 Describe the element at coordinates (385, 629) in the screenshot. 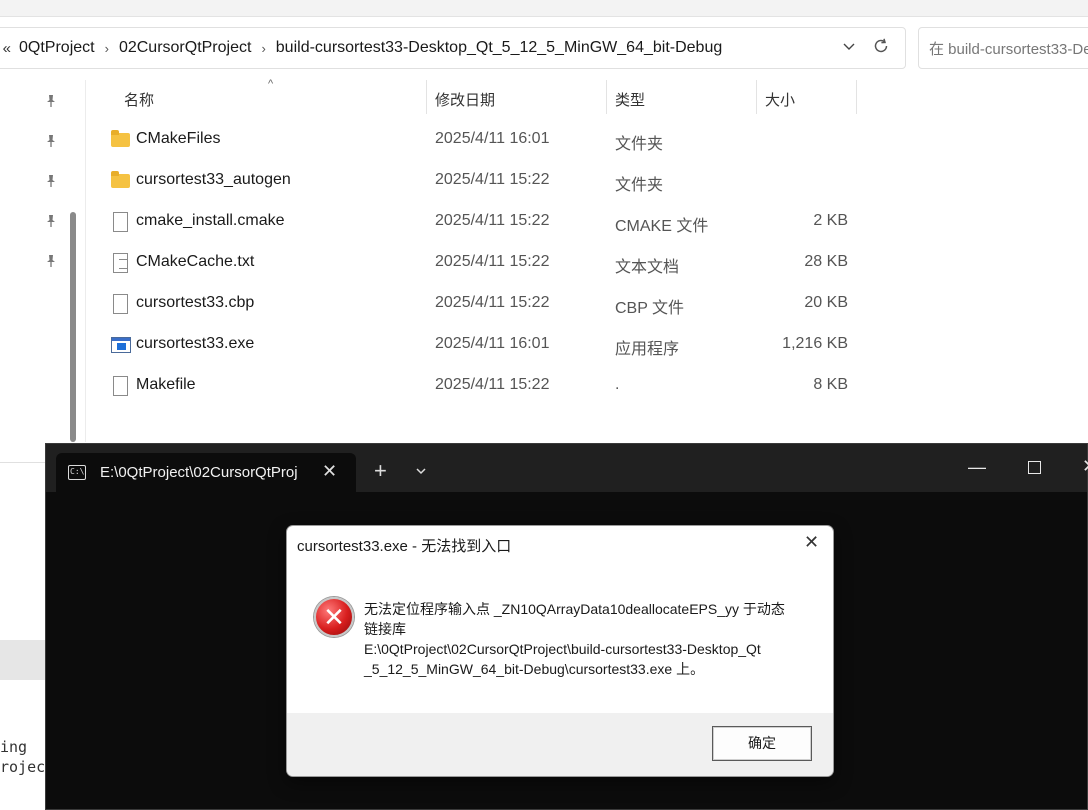

I see `dialog-message-line: 链接库` at that location.